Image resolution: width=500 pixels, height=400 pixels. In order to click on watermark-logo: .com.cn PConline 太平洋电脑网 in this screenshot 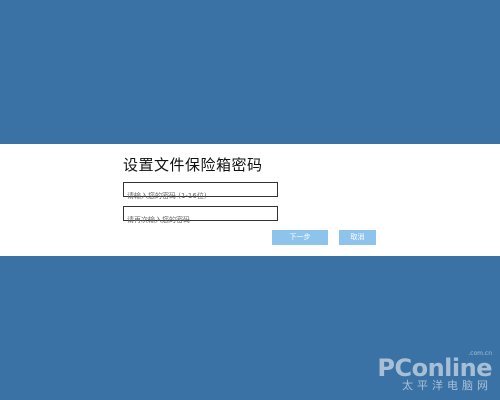, I will do `click(434, 371)`.